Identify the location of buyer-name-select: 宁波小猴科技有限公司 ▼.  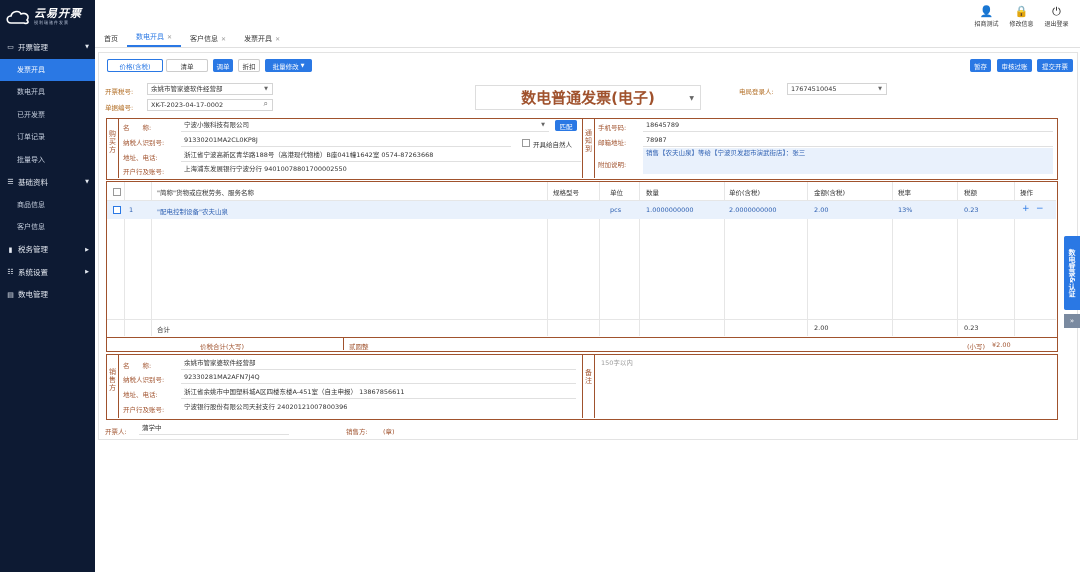
(365, 126).